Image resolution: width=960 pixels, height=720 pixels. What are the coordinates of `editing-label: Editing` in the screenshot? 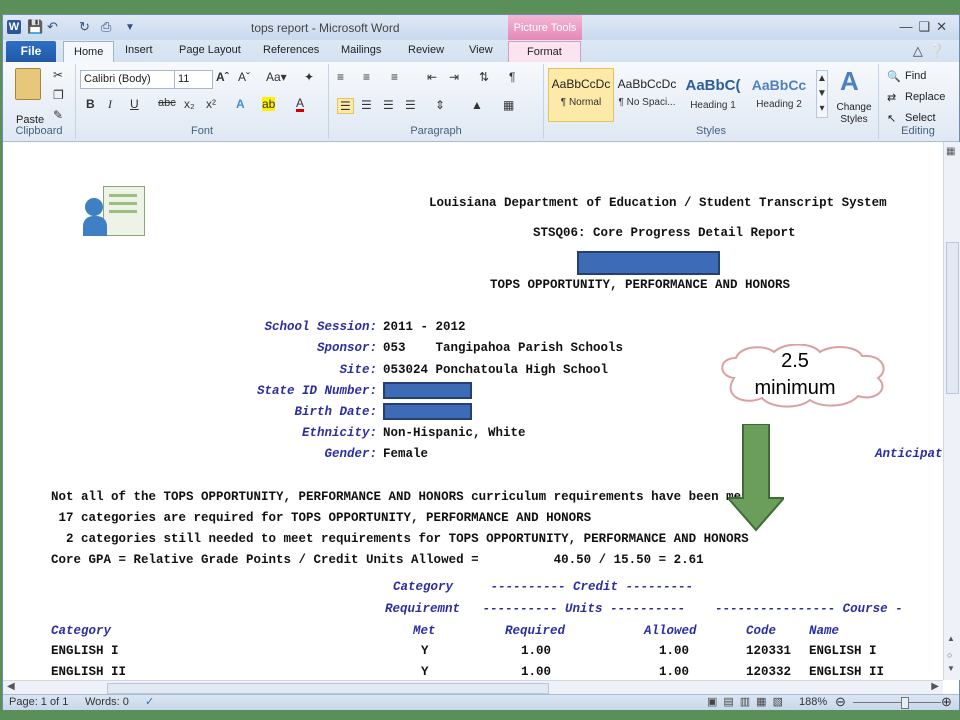 It's located at (918, 131).